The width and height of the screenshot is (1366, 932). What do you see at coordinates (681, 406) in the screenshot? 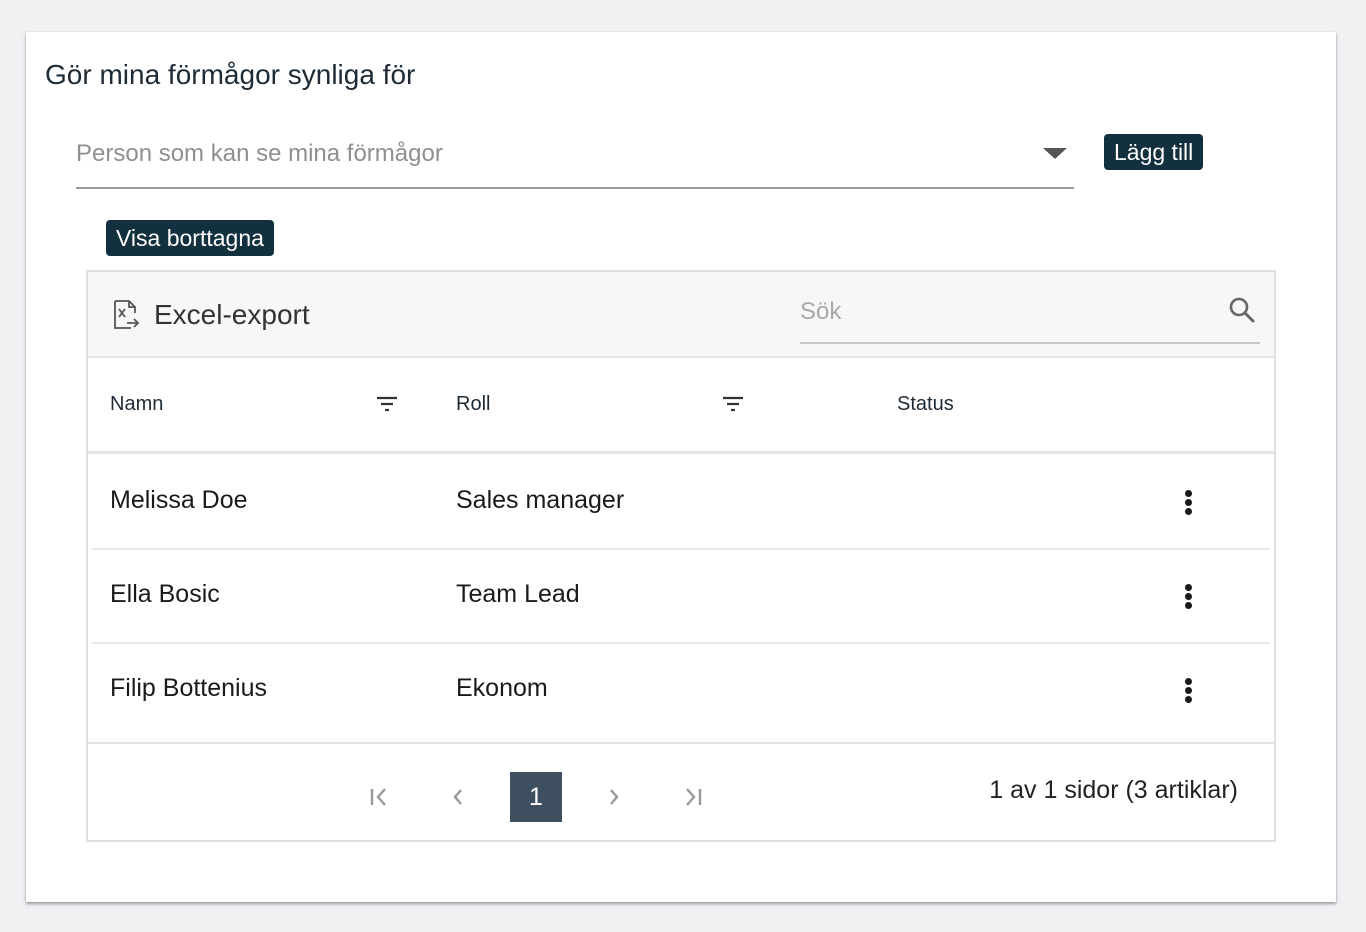
I see `table-header: Namn Roll Status` at bounding box center [681, 406].